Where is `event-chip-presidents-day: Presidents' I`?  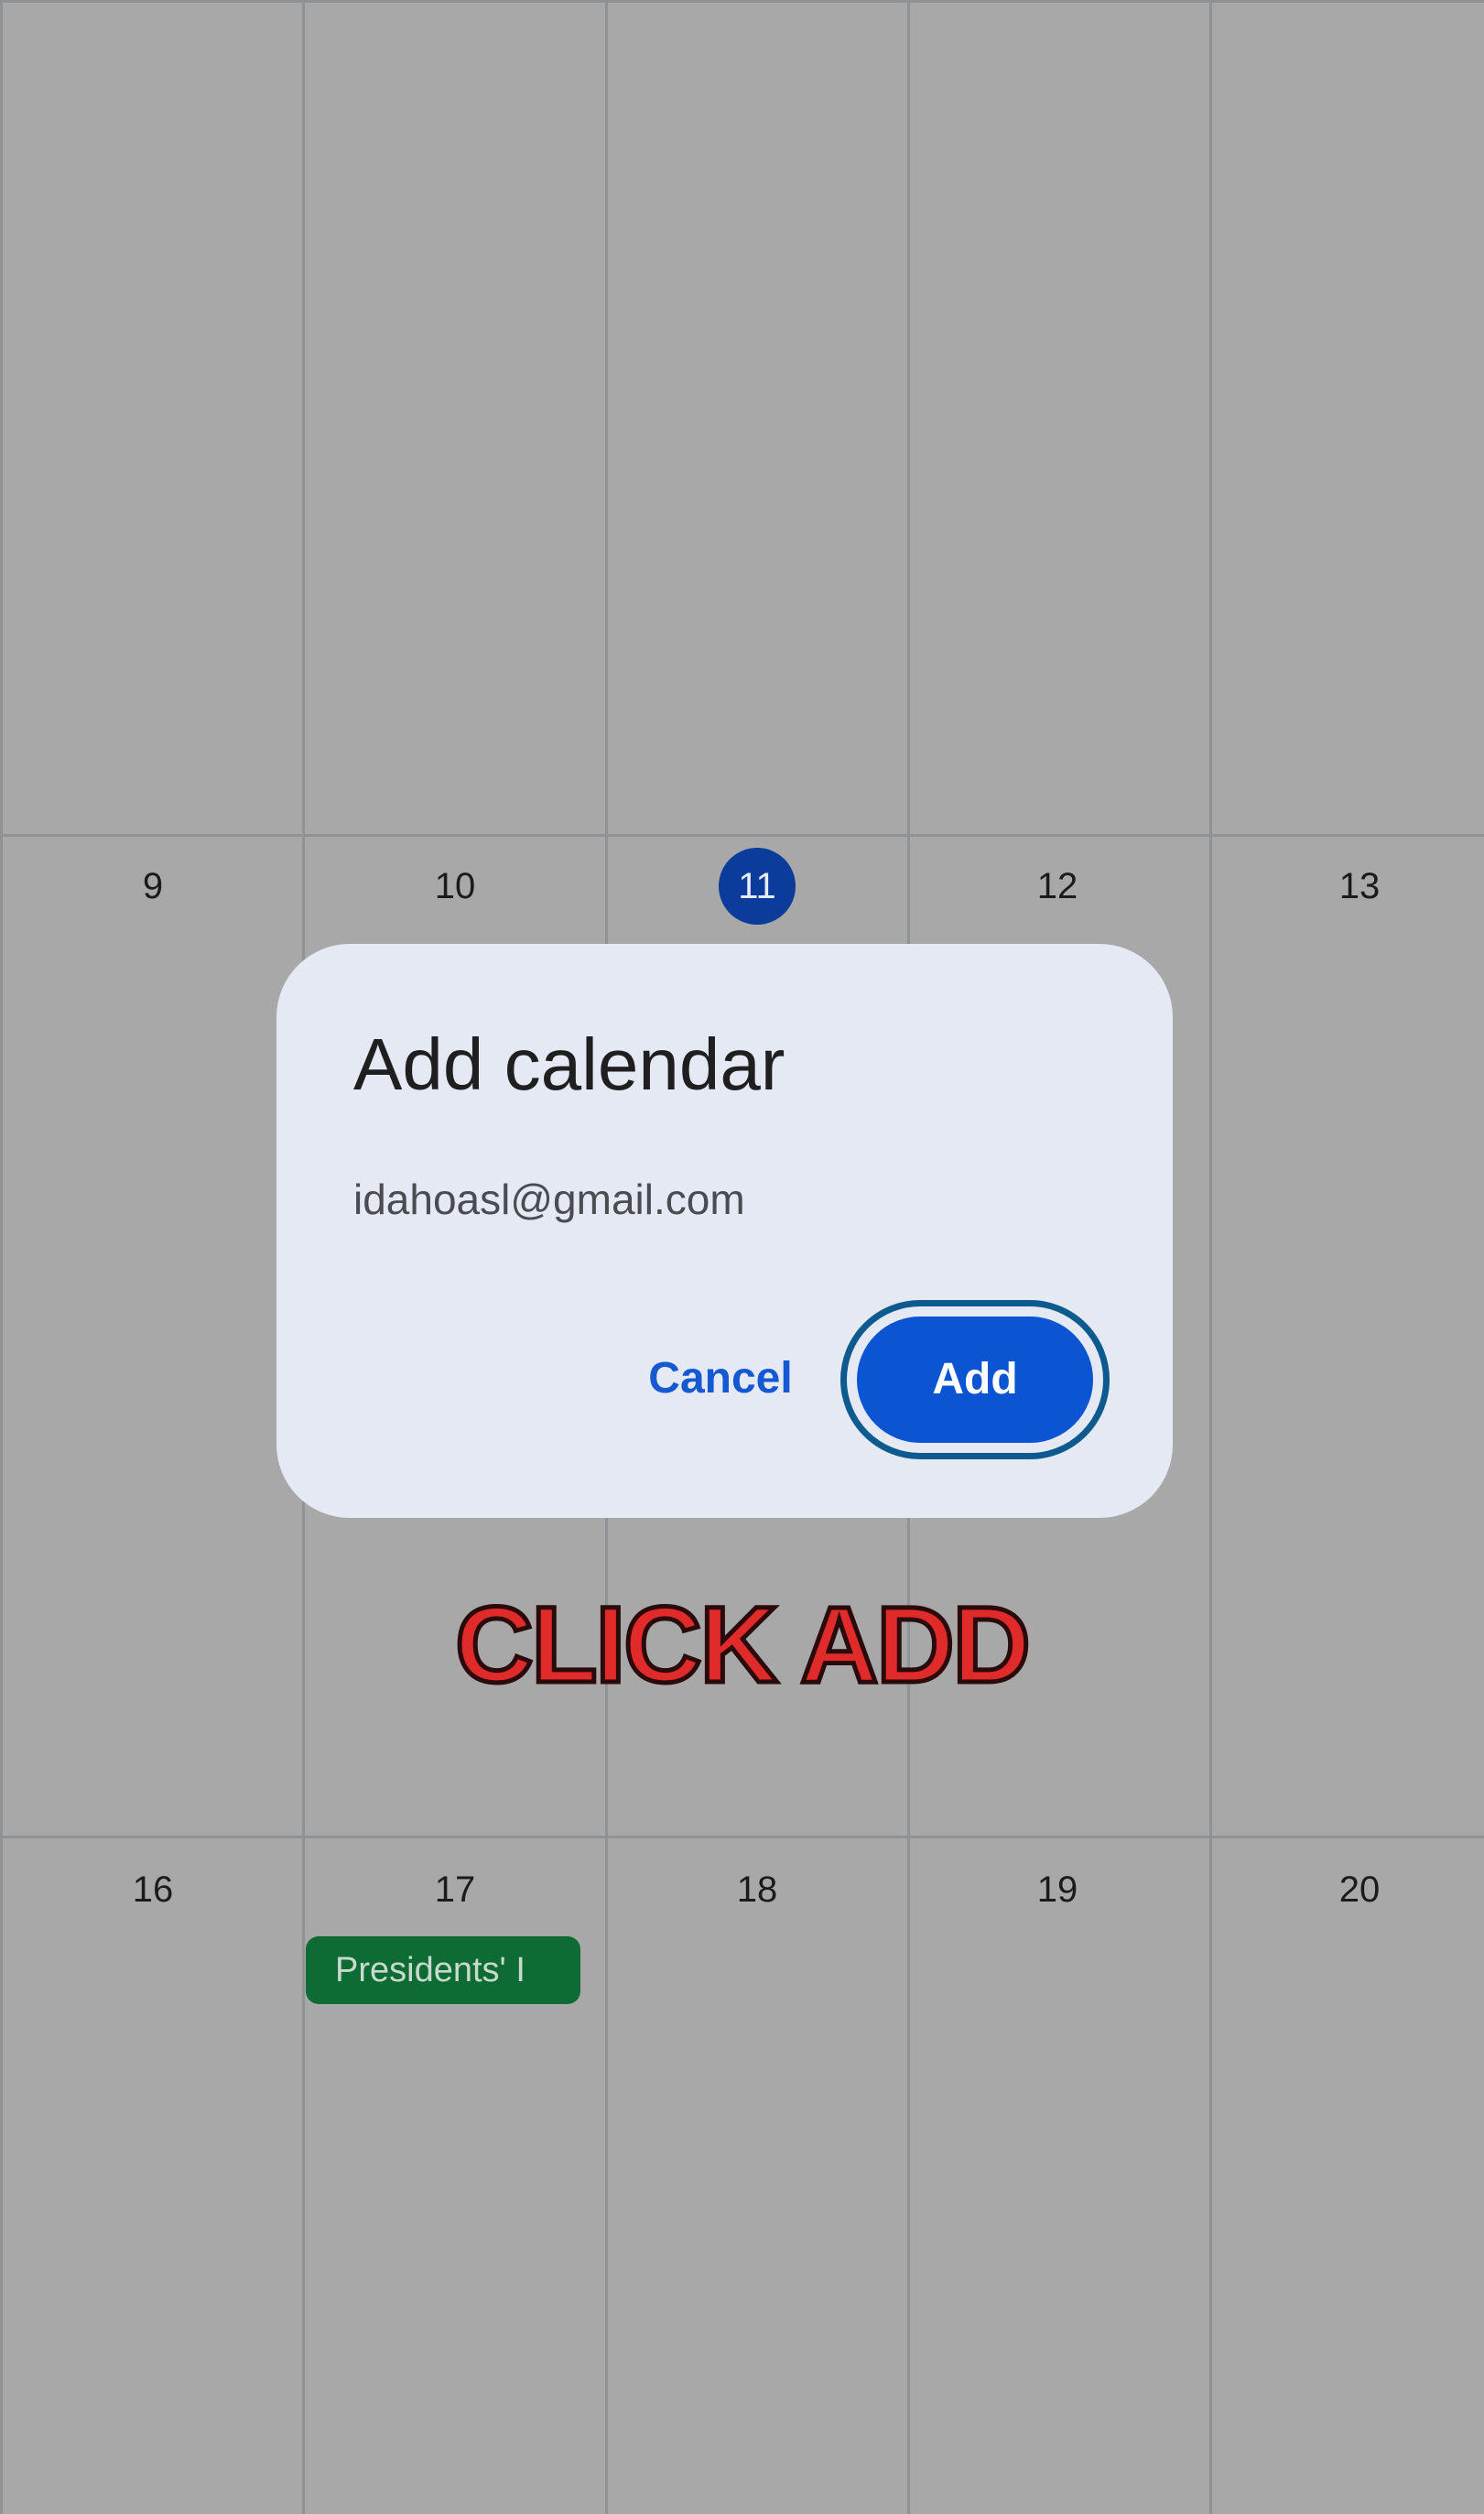 event-chip-presidents-day: Presidents' I is located at coordinates (443, 1970).